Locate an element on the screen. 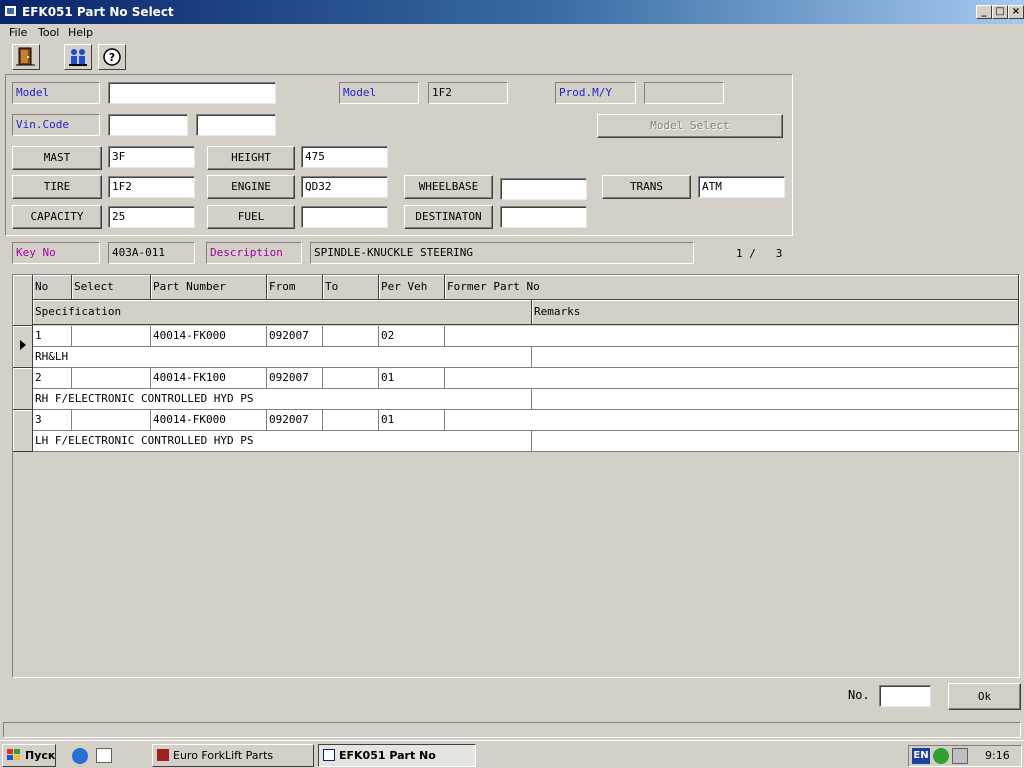 The width and height of the screenshot is (1024, 768). row-3-per-veh: 01 is located at coordinates (412, 420).